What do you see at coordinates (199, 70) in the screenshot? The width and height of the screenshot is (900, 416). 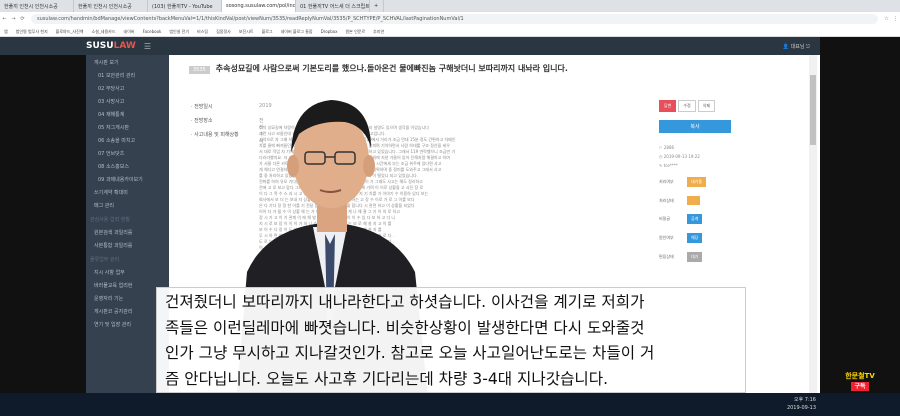 I see `post-number: 3535` at bounding box center [199, 70].